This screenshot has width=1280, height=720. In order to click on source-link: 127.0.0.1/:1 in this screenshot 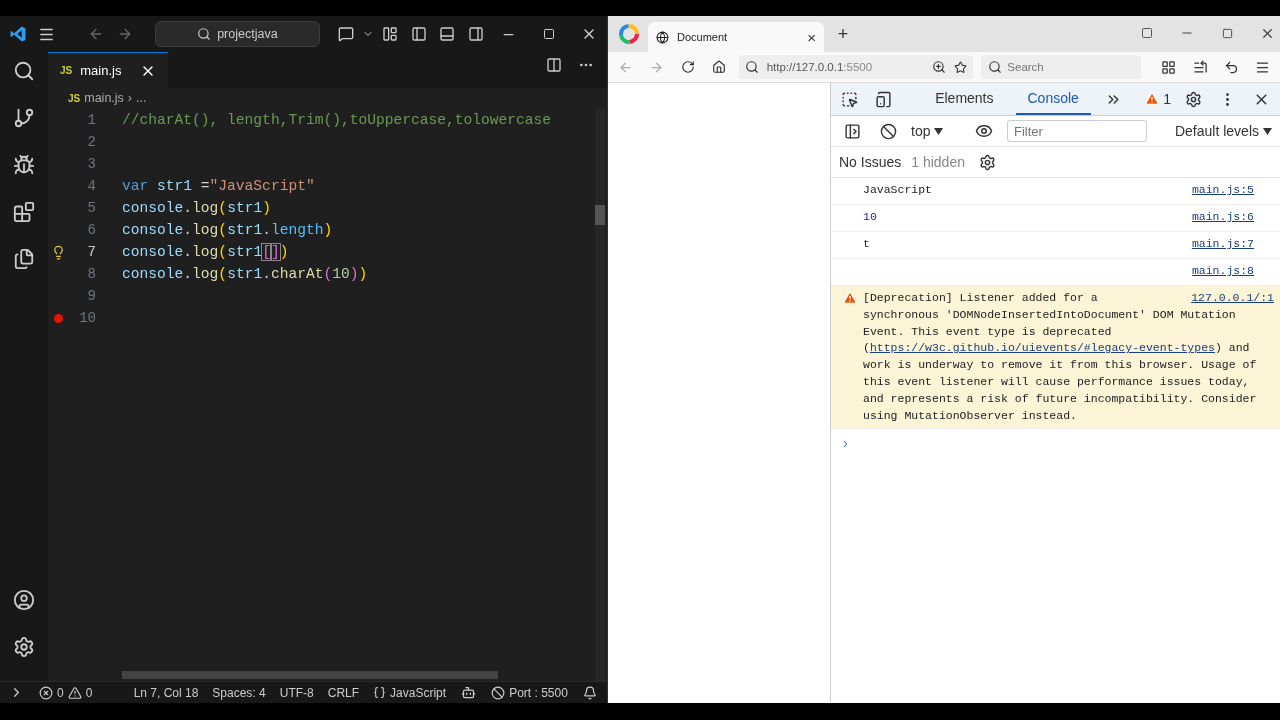, I will do `click(1232, 298)`.